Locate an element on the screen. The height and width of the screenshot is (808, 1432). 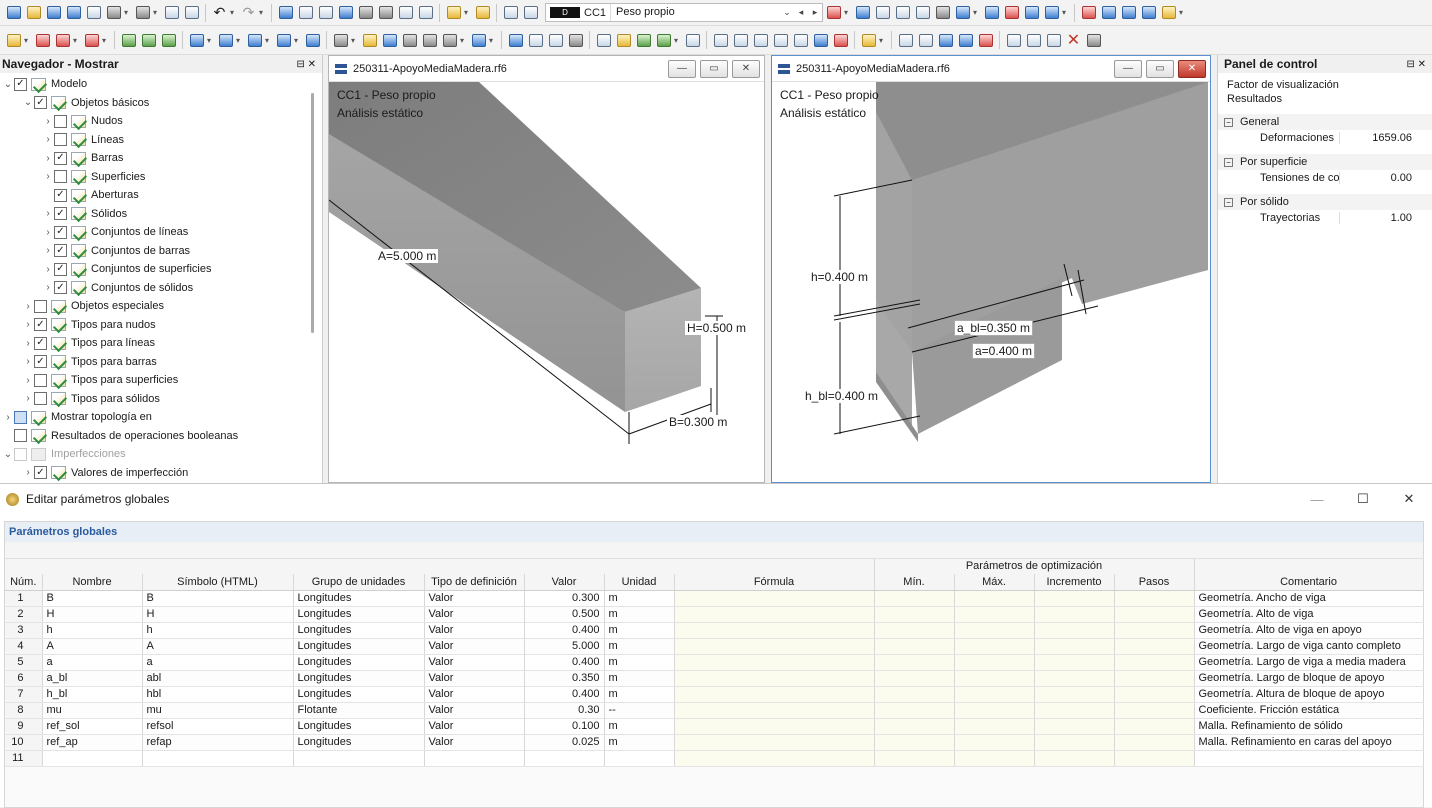
maximize-button: ▭ is located at coordinates (714, 68).